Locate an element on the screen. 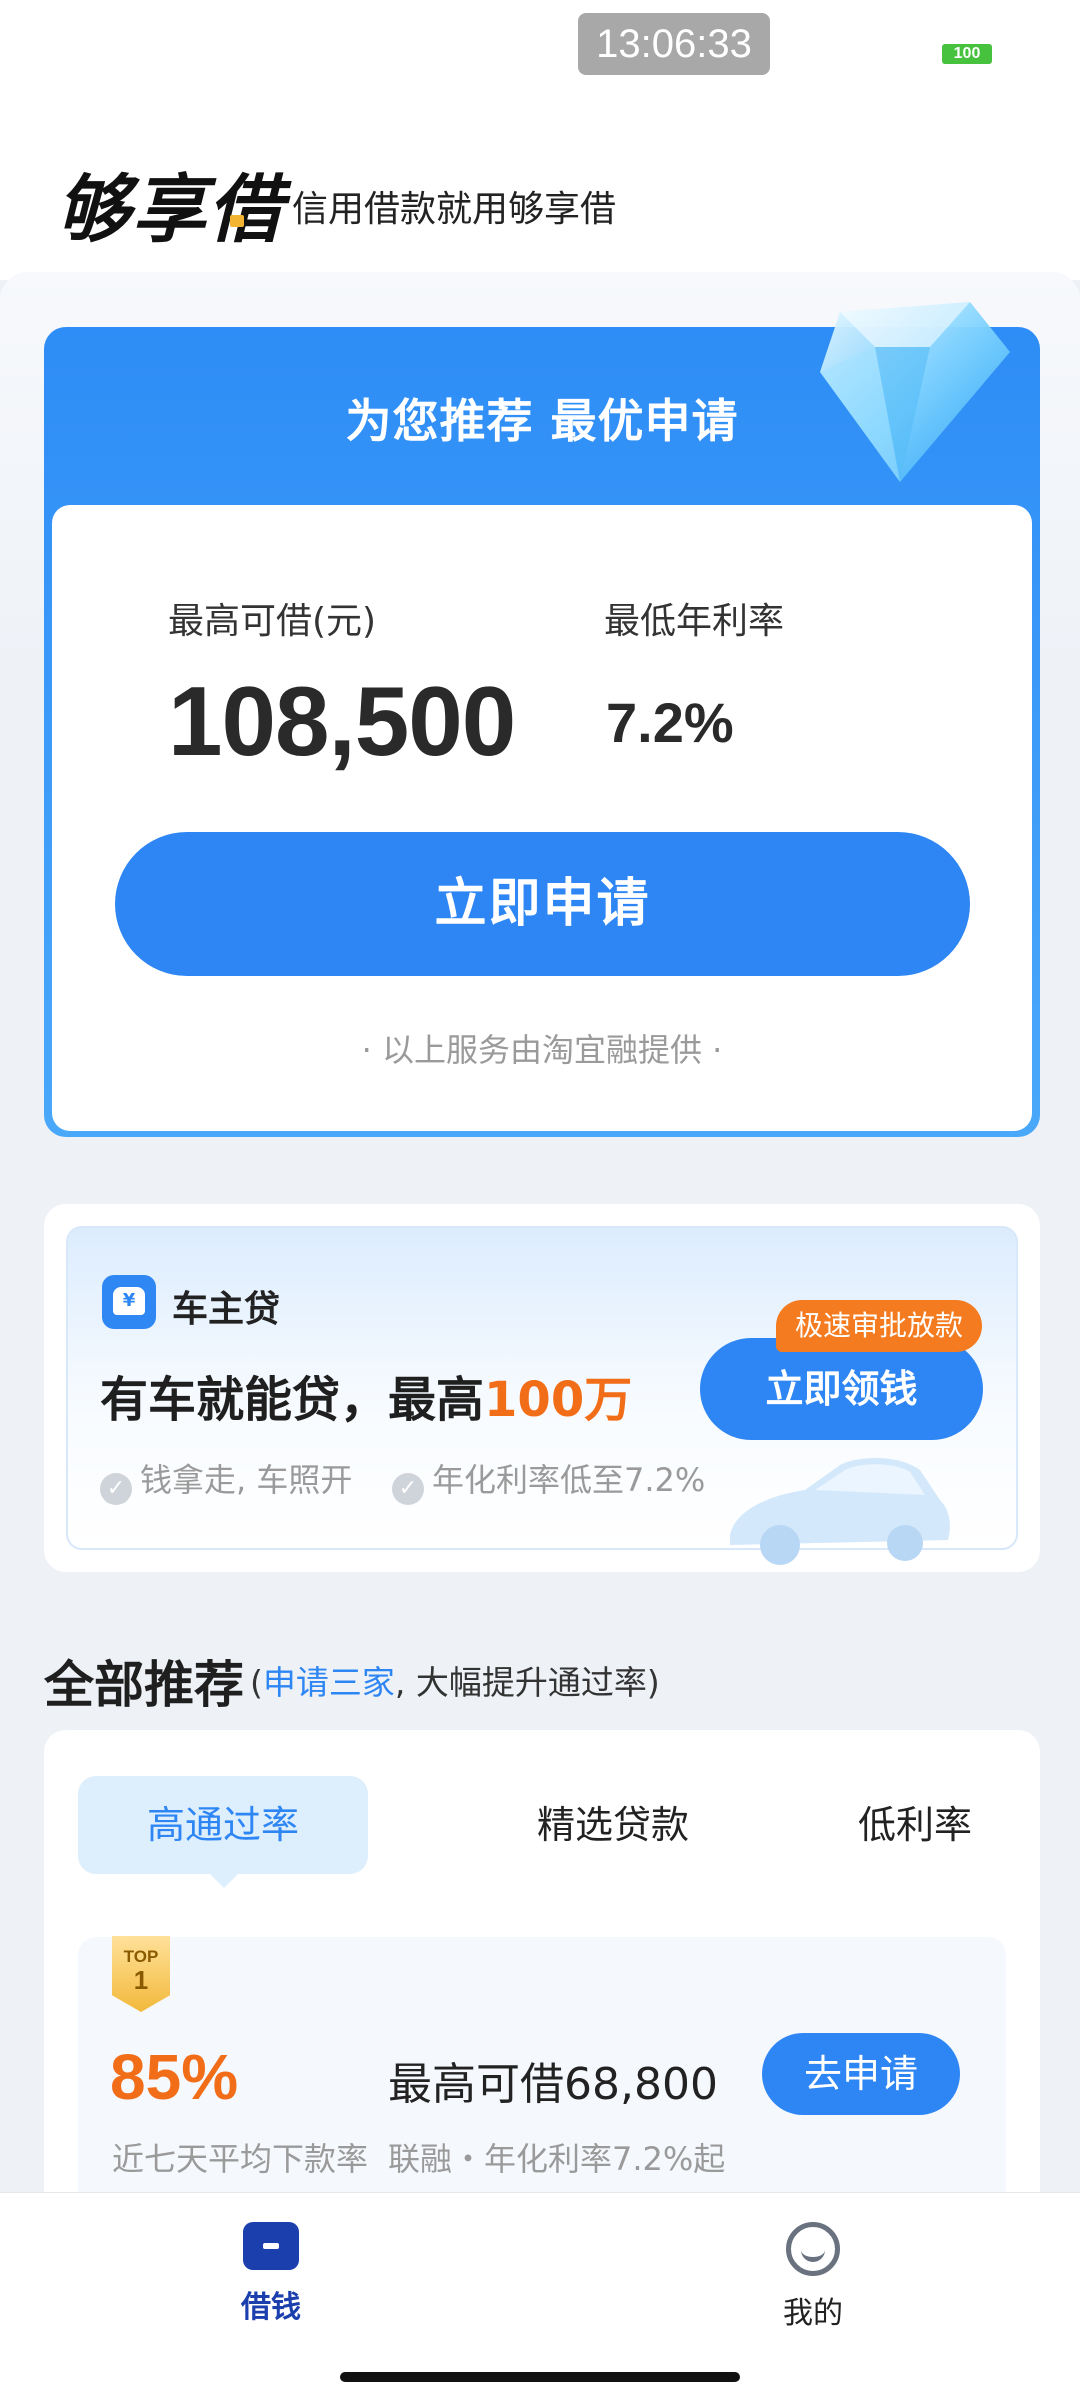 Image resolution: width=1080 pixels, height=2400 pixels. section-title: 全部推荐 is located at coordinates (144, 1685).